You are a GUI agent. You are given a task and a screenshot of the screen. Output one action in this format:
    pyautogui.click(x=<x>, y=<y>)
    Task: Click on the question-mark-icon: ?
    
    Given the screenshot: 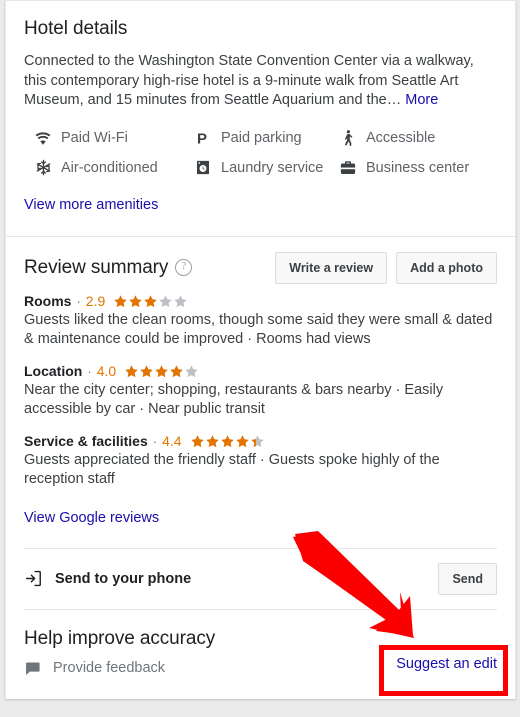 What is the action you would take?
    pyautogui.click(x=184, y=267)
    